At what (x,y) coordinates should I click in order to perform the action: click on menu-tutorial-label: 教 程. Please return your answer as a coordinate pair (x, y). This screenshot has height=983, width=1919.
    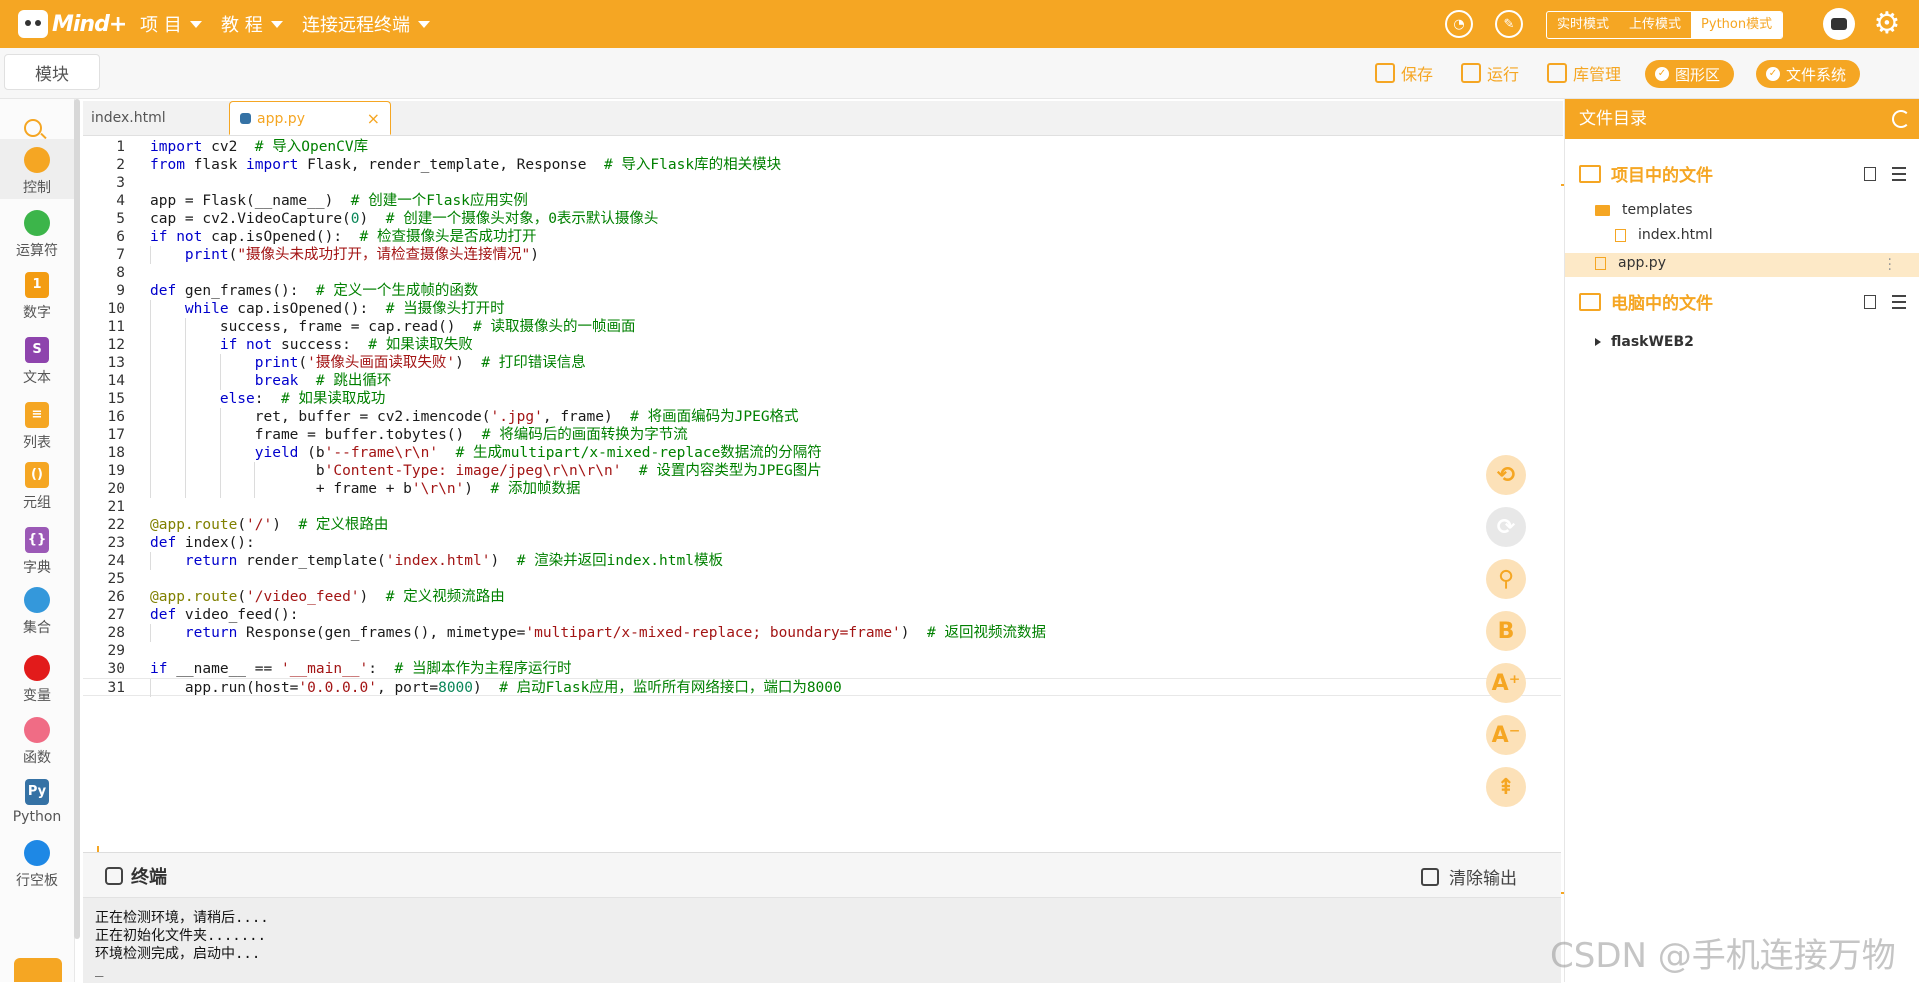
    Looking at the image, I should click on (242, 25).